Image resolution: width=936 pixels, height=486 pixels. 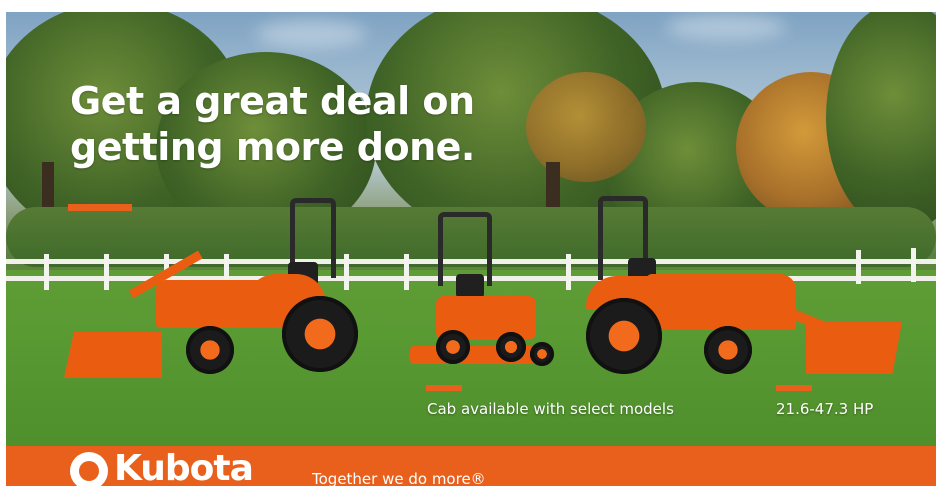 I want to click on seat, so click(x=470, y=286).